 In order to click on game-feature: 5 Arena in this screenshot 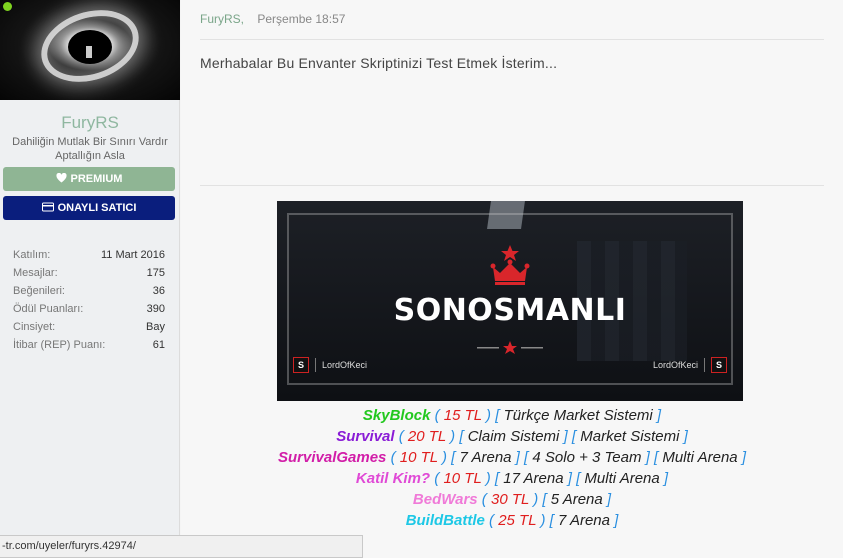, I will do `click(576, 499)`.